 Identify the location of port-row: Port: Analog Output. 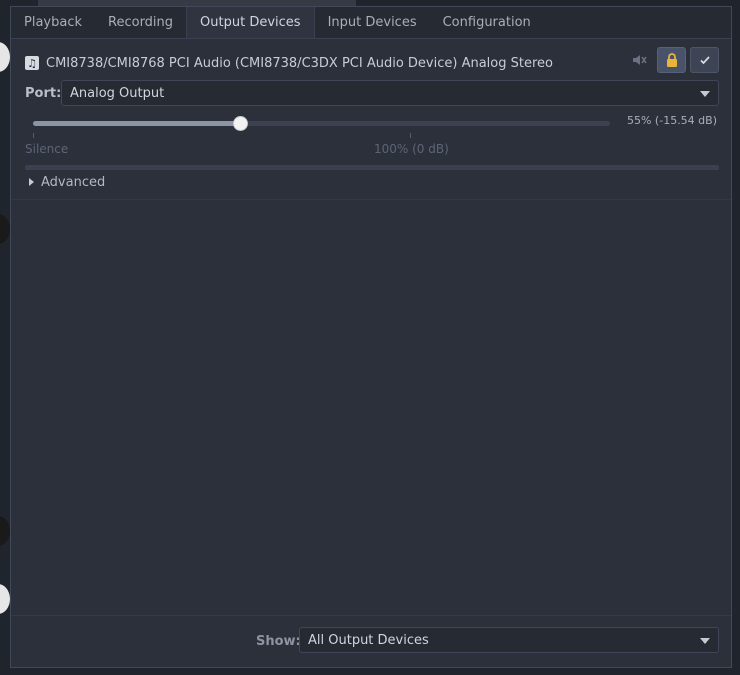
(372, 93).